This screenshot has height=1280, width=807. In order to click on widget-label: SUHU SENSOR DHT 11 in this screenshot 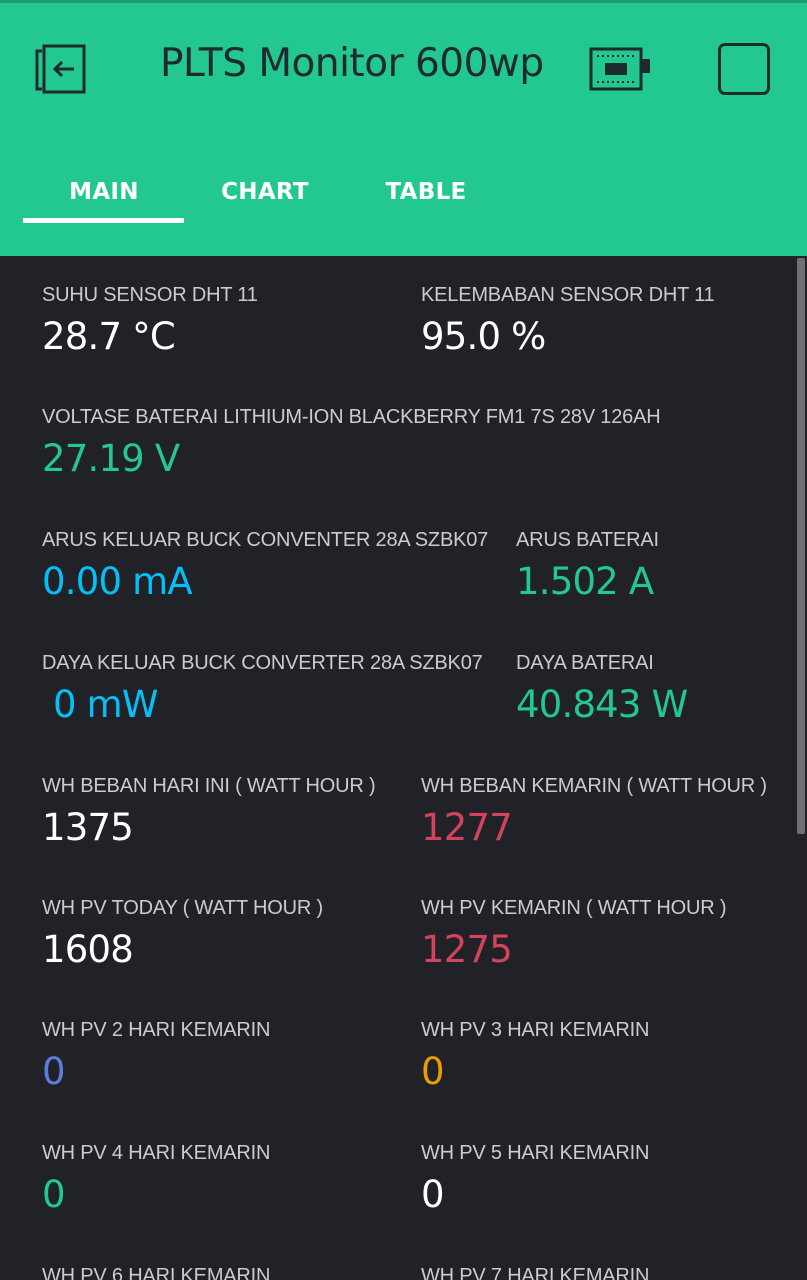, I will do `click(150, 295)`.